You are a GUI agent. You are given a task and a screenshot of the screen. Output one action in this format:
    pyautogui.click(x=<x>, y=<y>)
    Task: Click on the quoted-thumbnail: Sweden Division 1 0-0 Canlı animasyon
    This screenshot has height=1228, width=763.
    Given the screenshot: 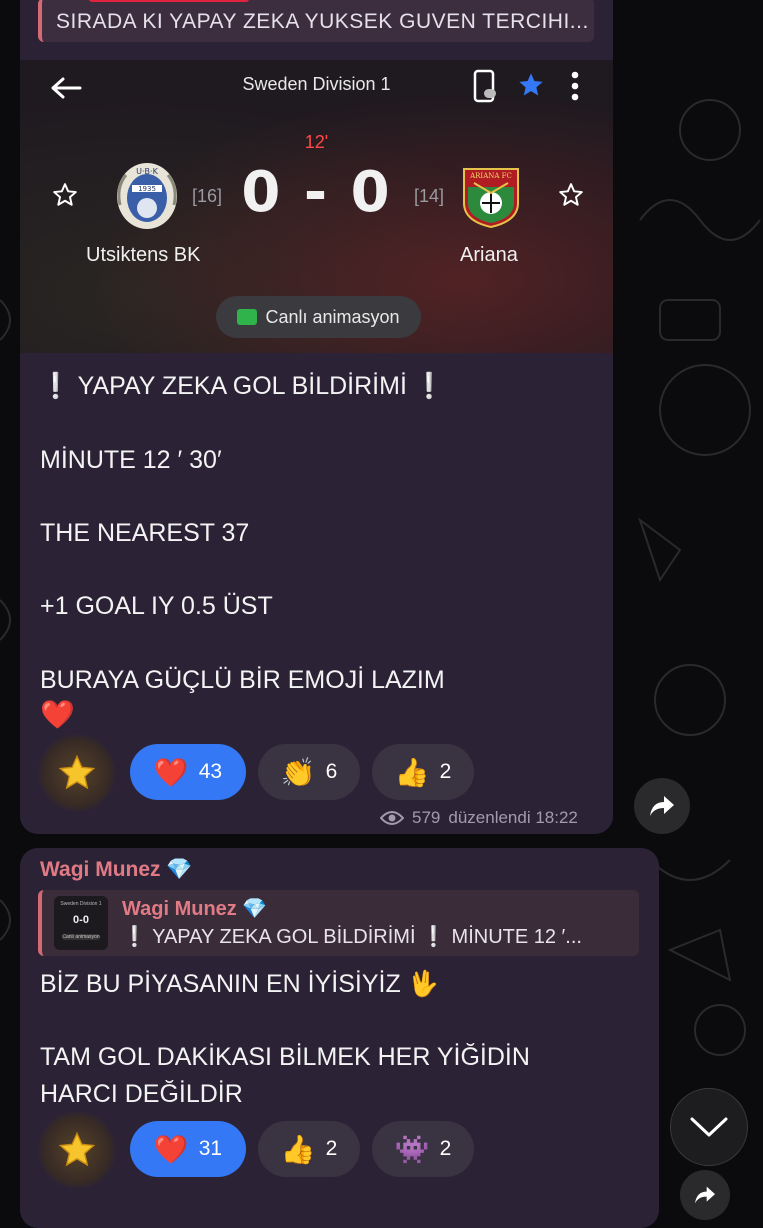 What is the action you would take?
    pyautogui.click(x=81, y=923)
    